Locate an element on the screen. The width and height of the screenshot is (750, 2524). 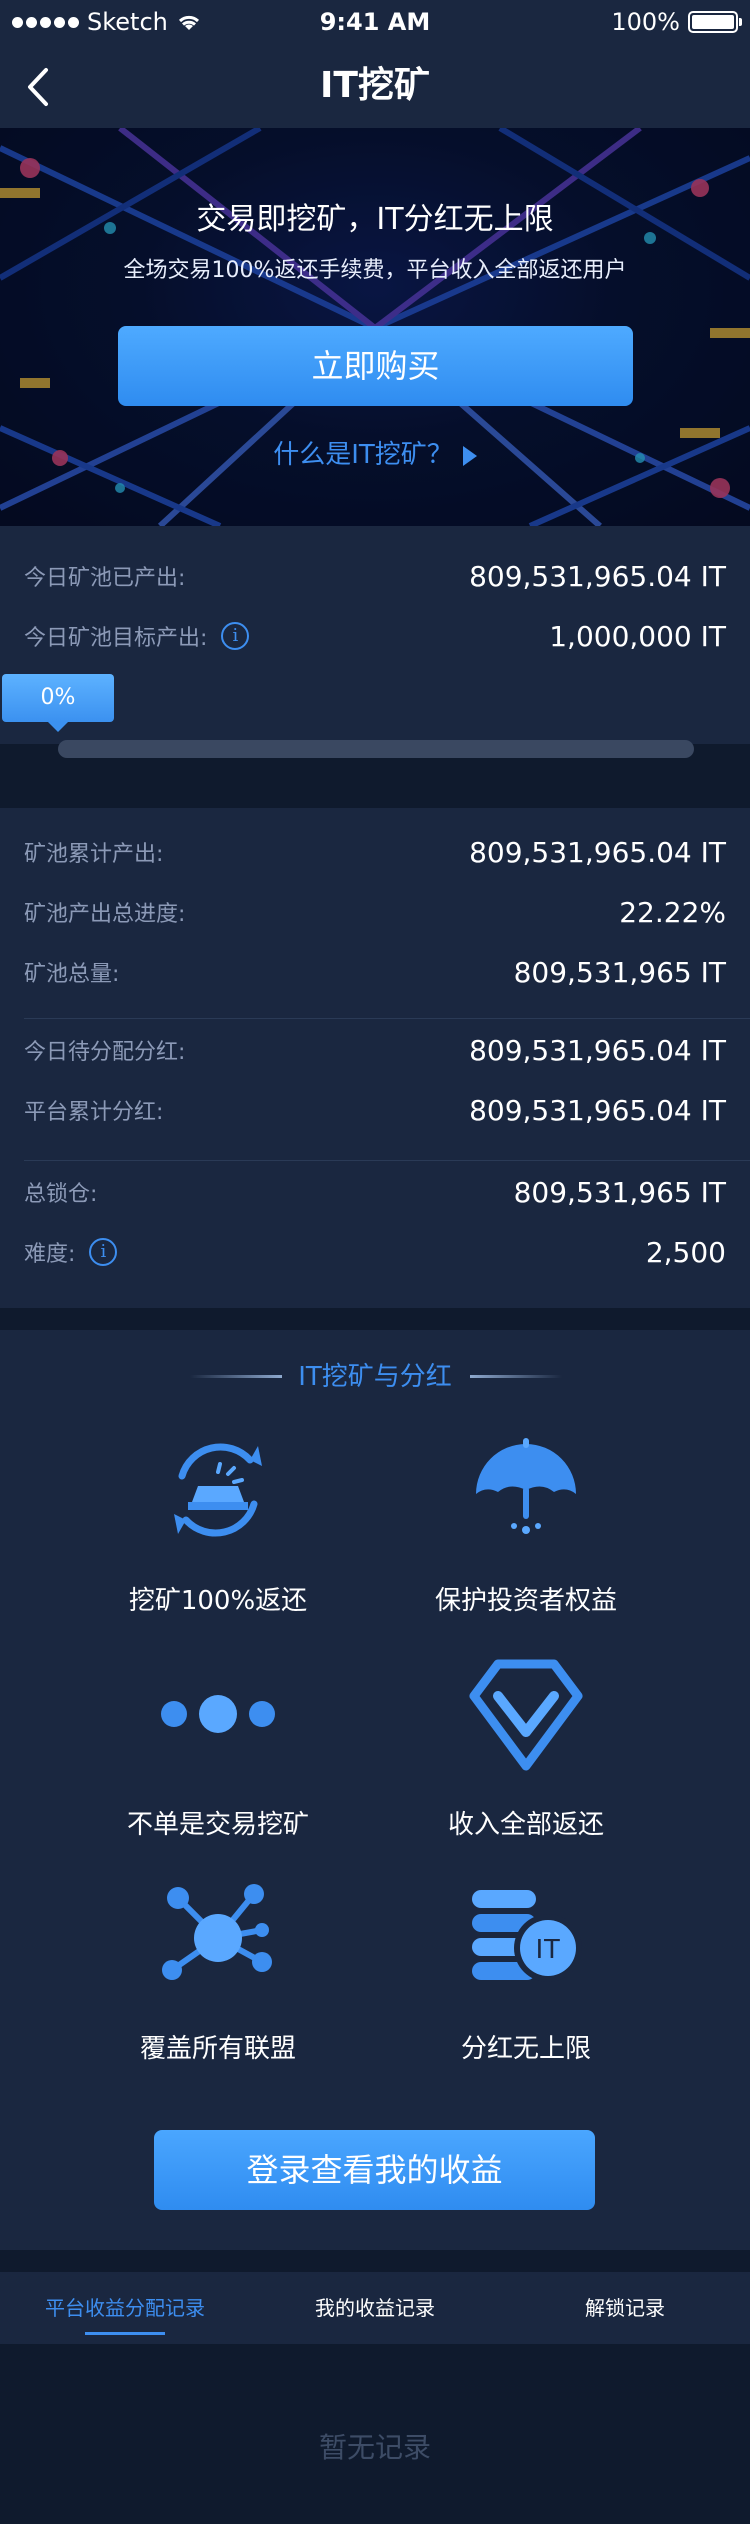
page-title: IT挖矿 is located at coordinates (375, 85).